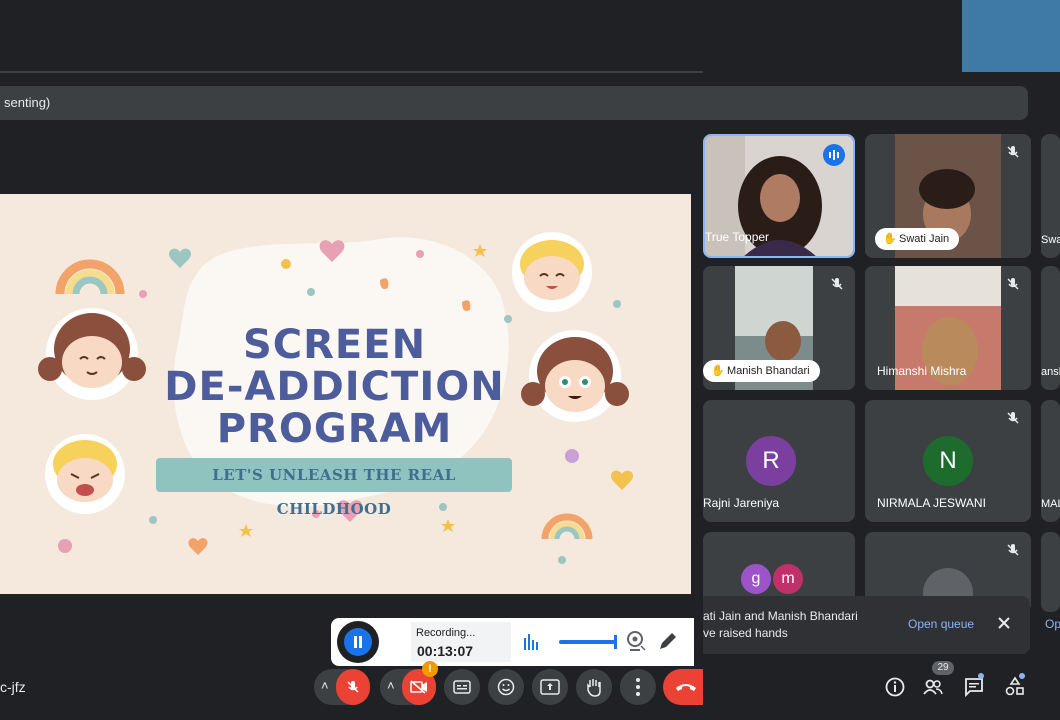  I want to click on raise-hand-button, so click(594, 687).